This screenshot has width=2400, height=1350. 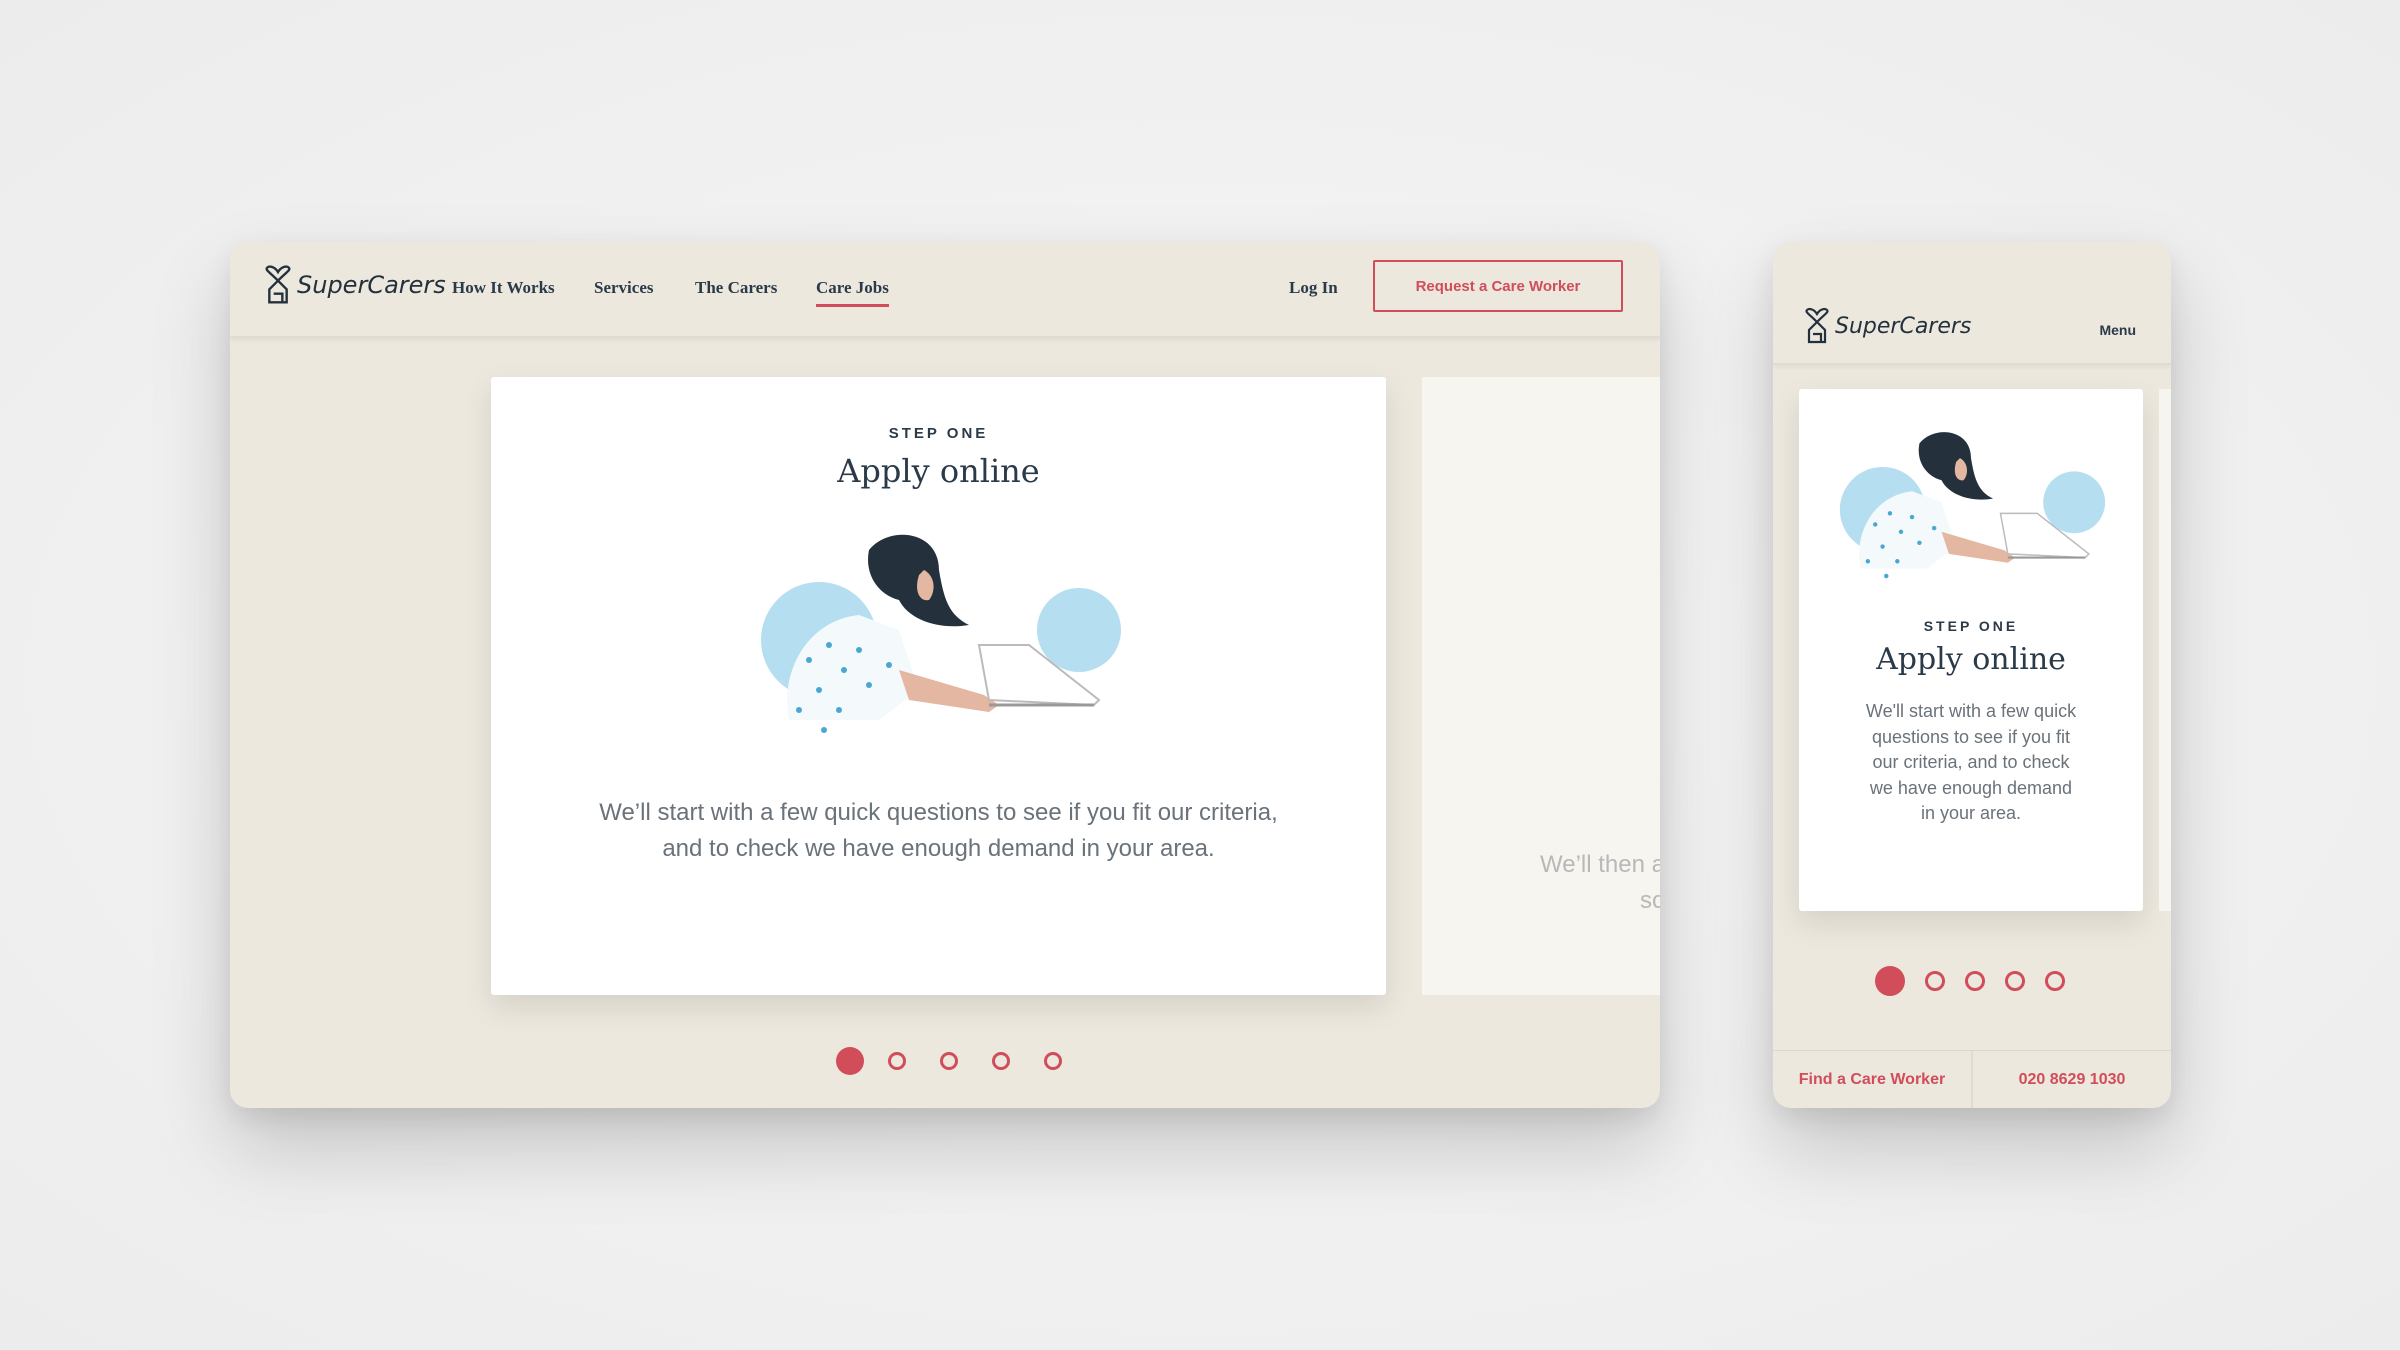 What do you see at coordinates (623, 288) in the screenshot?
I see `nav-services: Services` at bounding box center [623, 288].